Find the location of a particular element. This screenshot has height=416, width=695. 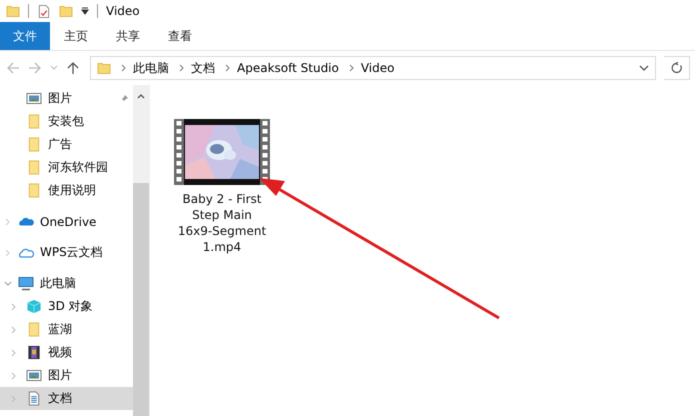

nav-item: 河东软件园 is located at coordinates (66, 167).